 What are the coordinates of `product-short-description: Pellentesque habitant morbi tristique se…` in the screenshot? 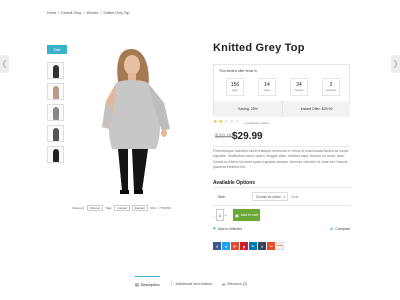 It's located at (281, 159).